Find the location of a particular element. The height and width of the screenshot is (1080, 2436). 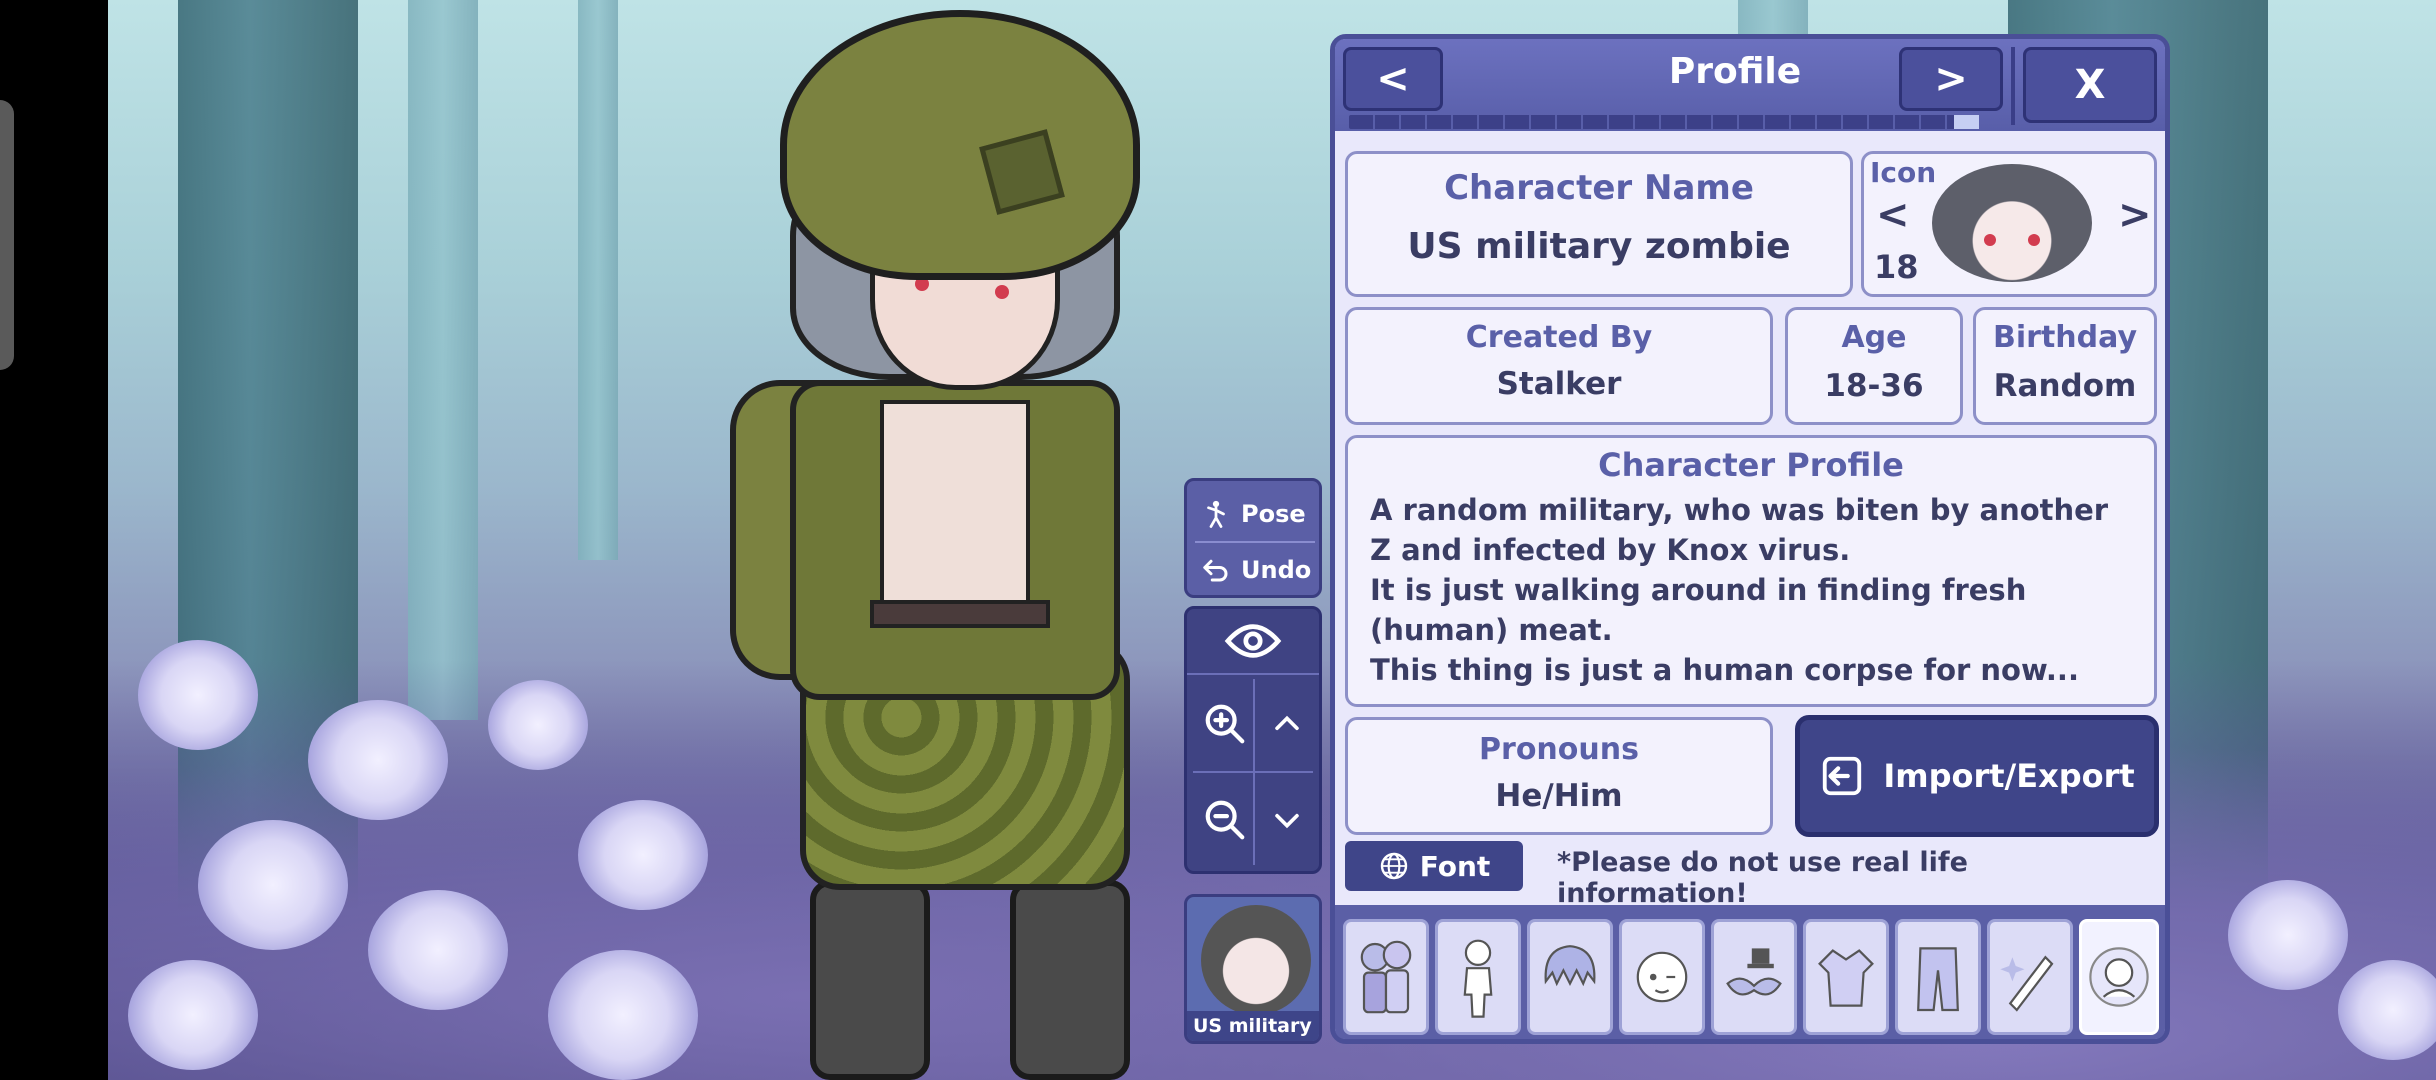

face-icon is located at coordinates (1662, 977).